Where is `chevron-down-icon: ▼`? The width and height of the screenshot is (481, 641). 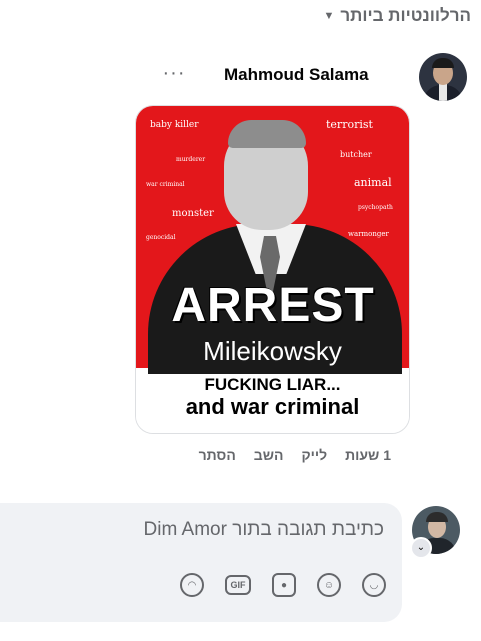 chevron-down-icon: ▼ is located at coordinates (329, 16).